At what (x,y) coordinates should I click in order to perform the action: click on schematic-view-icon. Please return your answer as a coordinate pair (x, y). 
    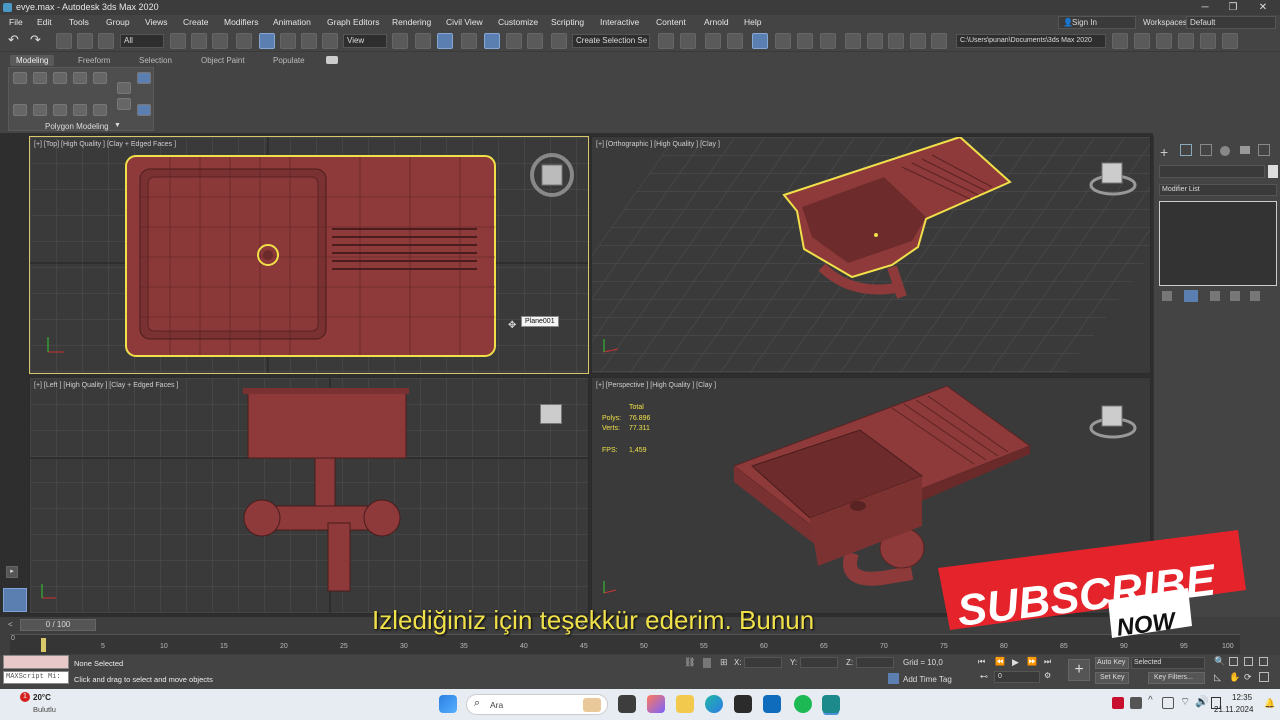
    Looking at the image, I should click on (805, 41).